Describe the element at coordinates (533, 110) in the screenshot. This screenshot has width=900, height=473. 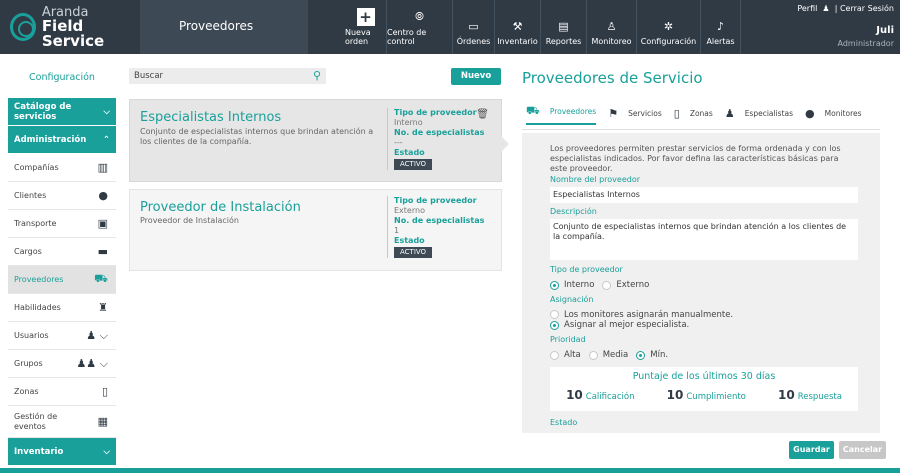
I see `cart-icon: ⛟` at that location.